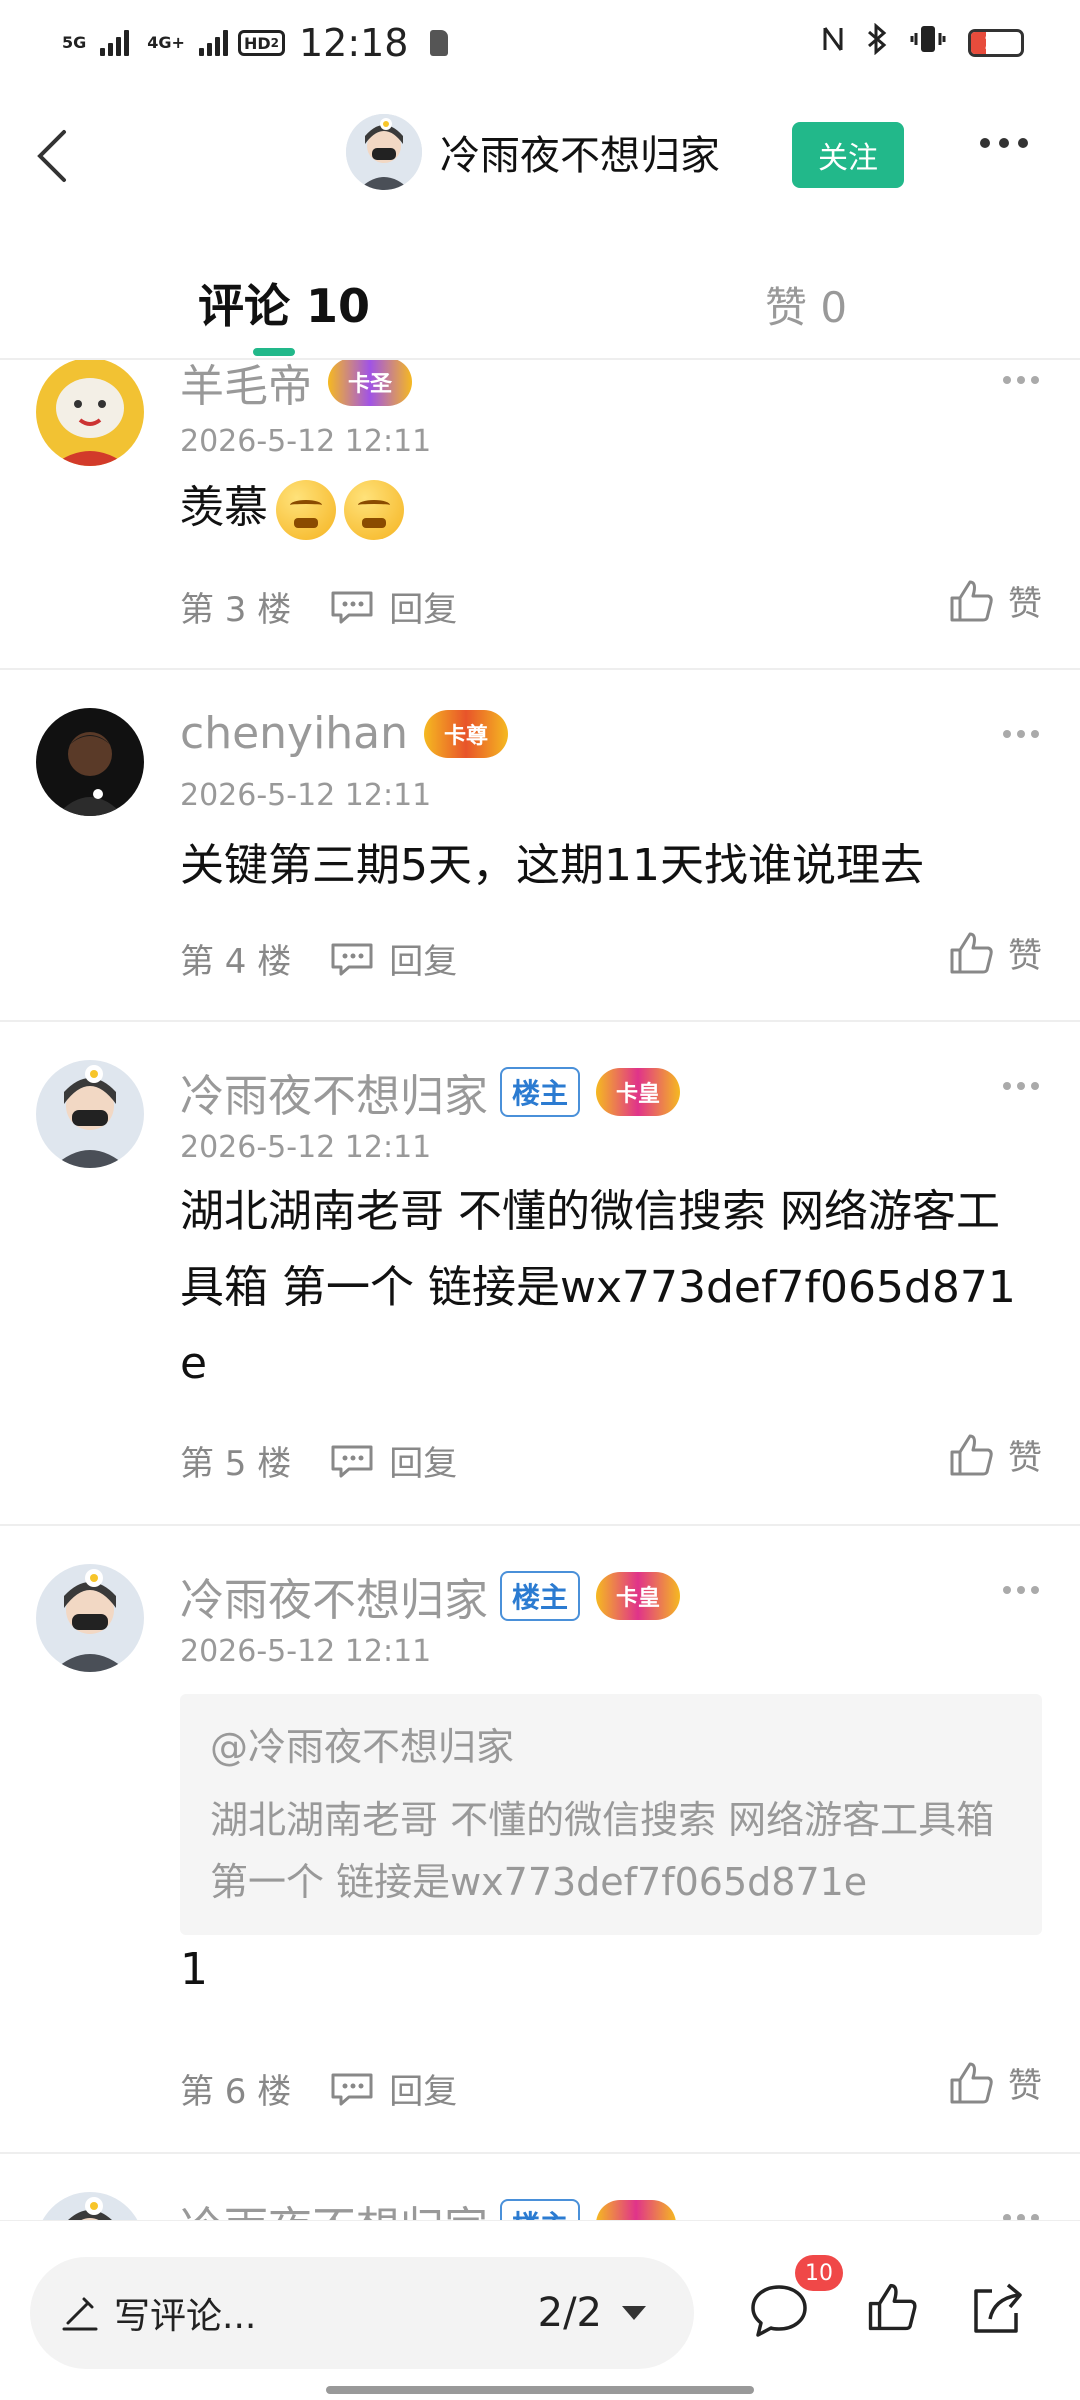 The image size is (1080, 2400). Describe the element at coordinates (284, 303) in the screenshot. I see `tab-comments: 评论 10` at that location.